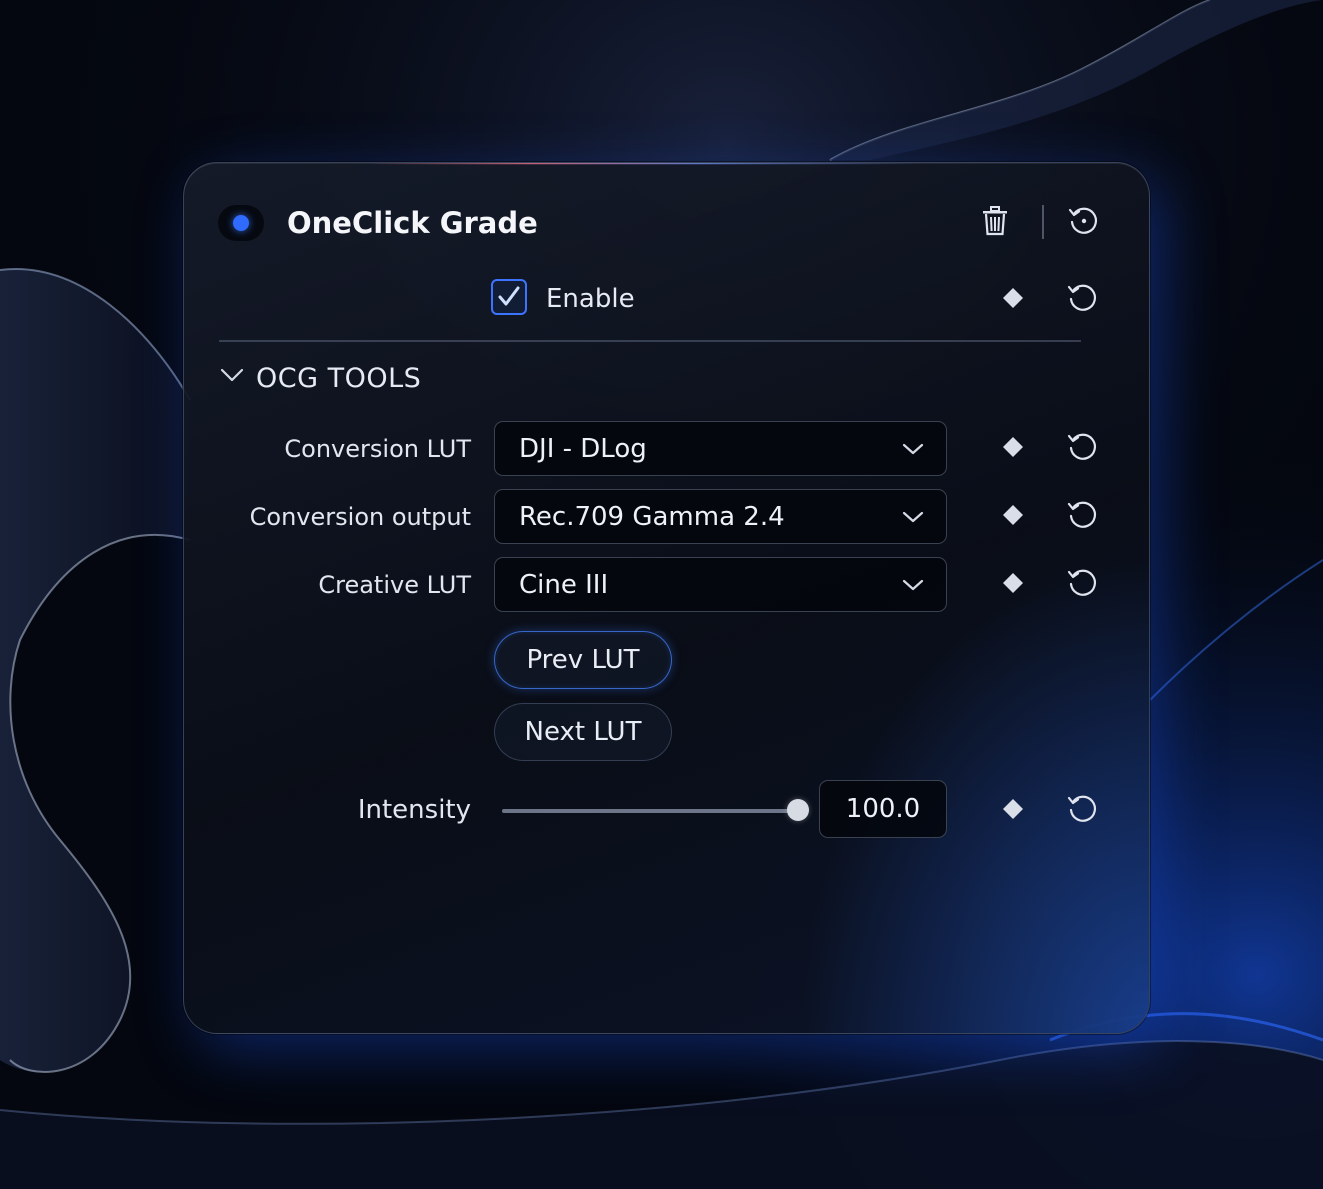  I want to click on reset-effect-button, so click(1084, 221).